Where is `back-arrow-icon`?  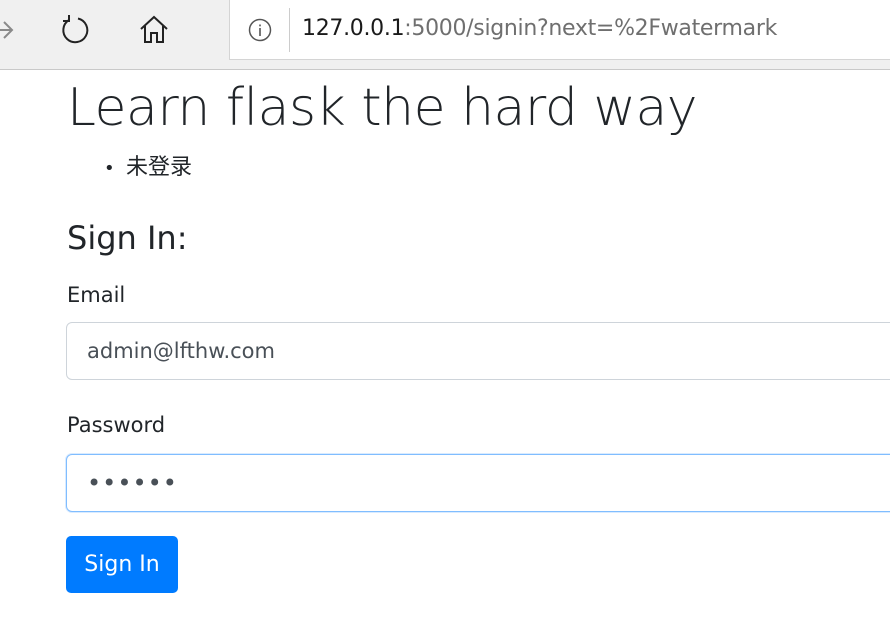 back-arrow-icon is located at coordinates (7, 30).